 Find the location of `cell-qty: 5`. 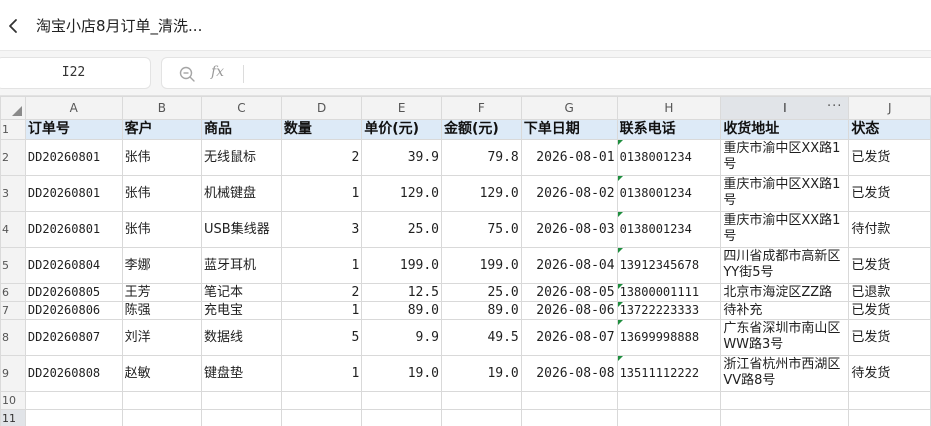

cell-qty: 5 is located at coordinates (321, 337).